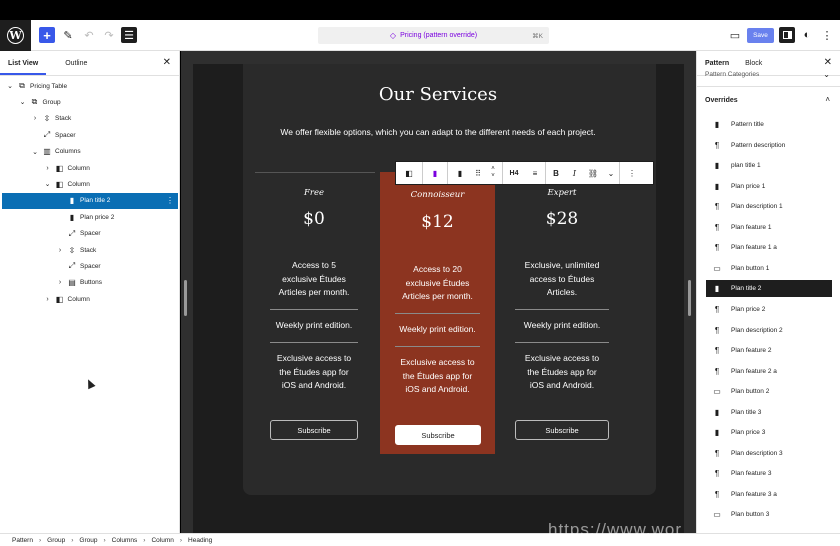 The width and height of the screenshot is (840, 546). Describe the element at coordinates (125, 540) in the screenshot. I see `breadcrumb-item: Columns` at that location.